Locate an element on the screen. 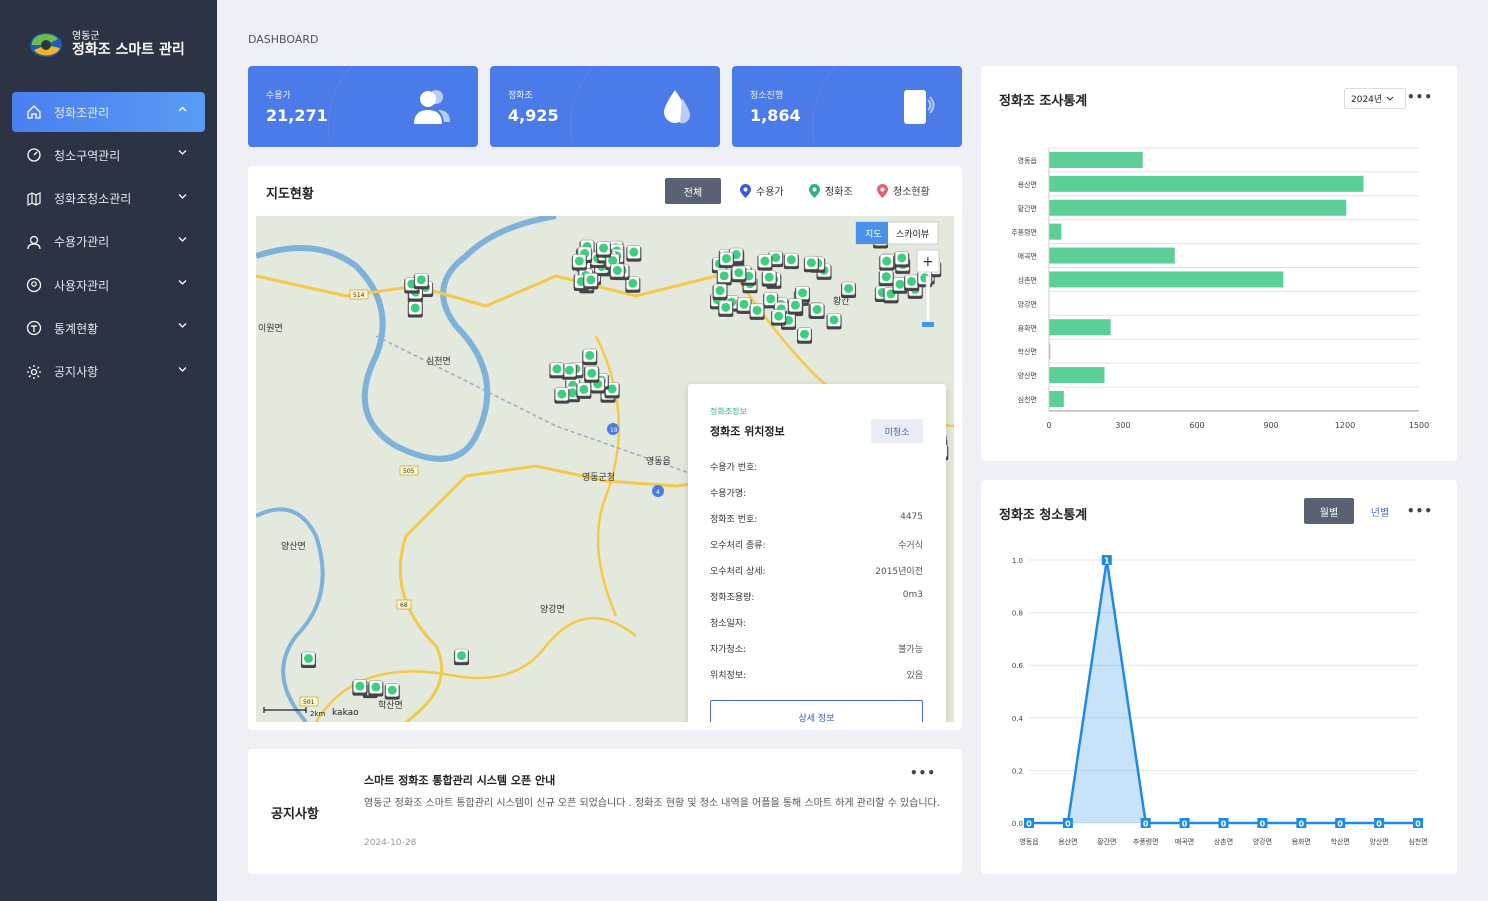 The height and width of the screenshot is (901, 1488). gauge-icon is located at coordinates (34, 155).